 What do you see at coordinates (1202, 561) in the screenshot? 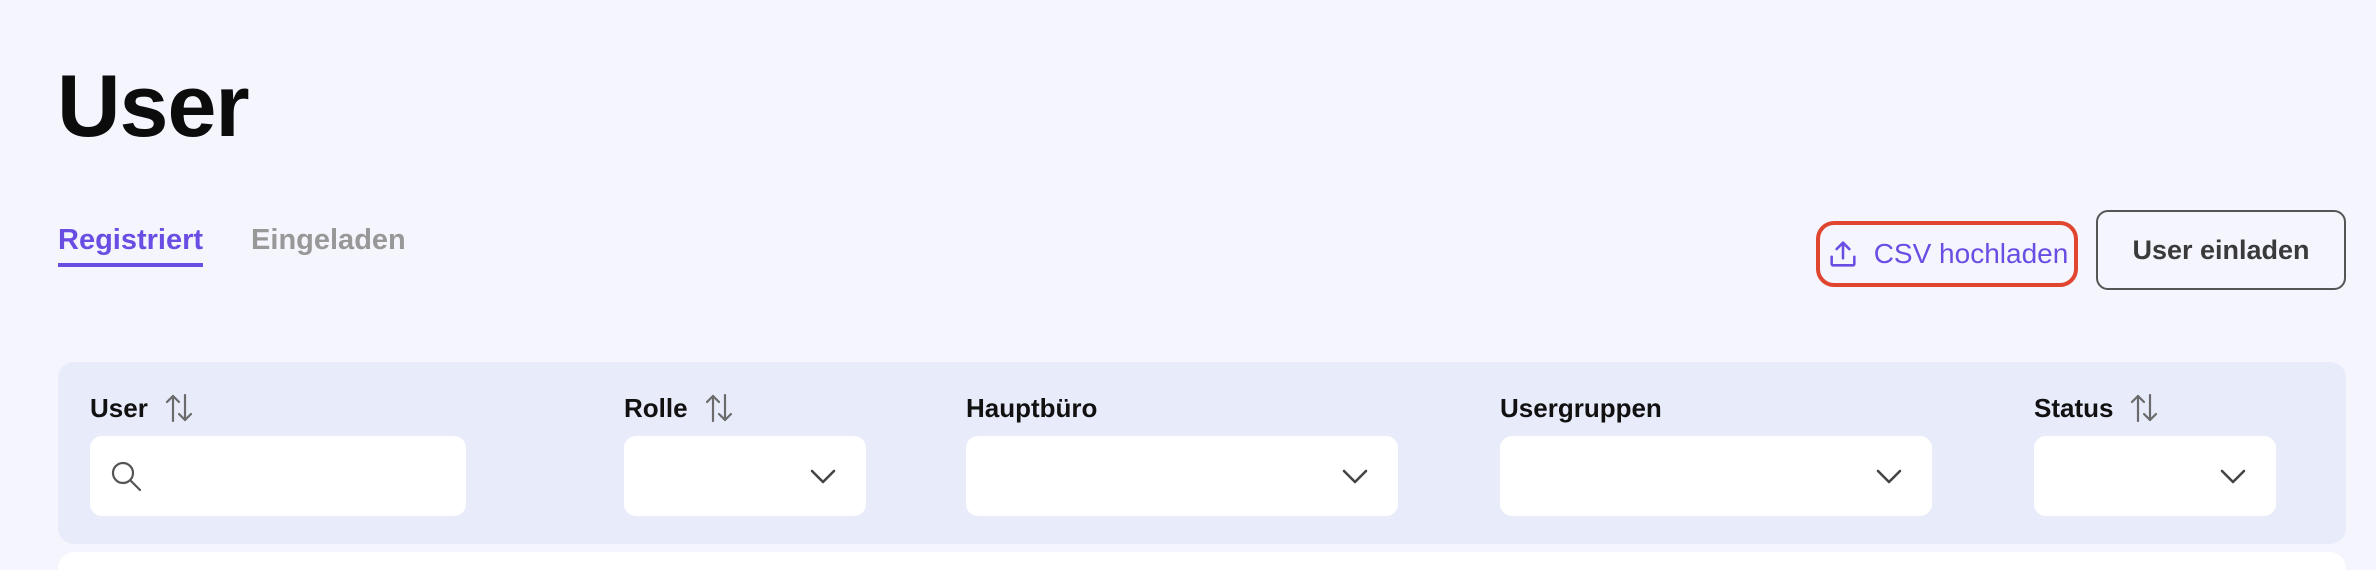
I see `table-top-edge` at bounding box center [1202, 561].